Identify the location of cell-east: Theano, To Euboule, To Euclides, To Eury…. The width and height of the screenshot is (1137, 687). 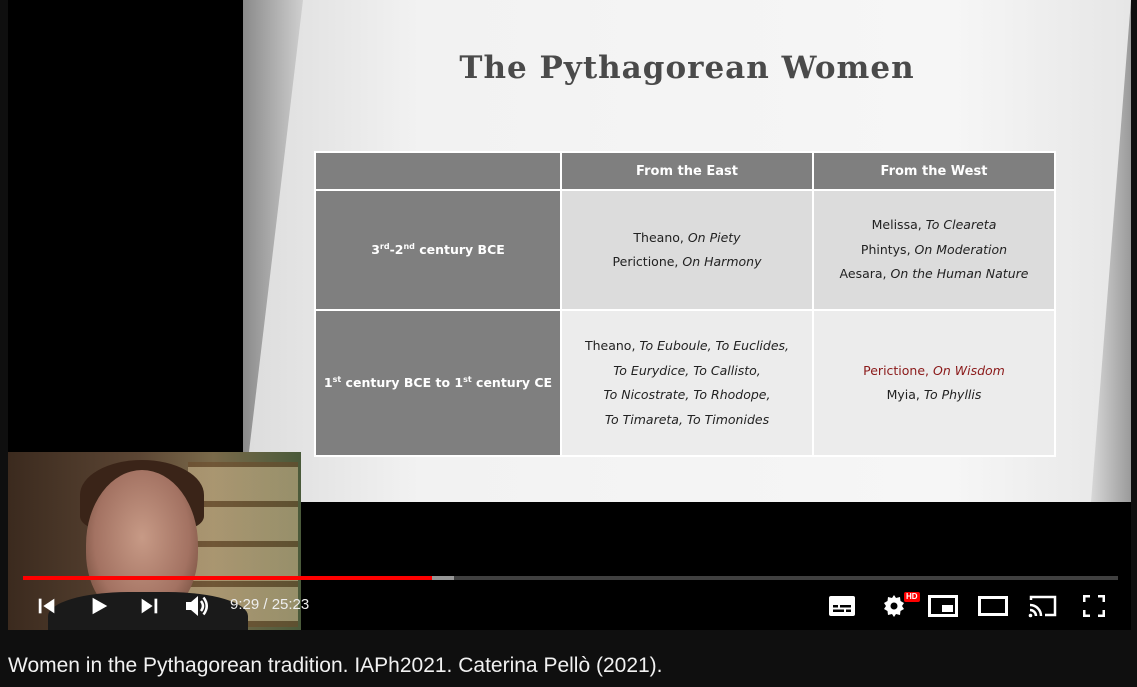
(687, 383).